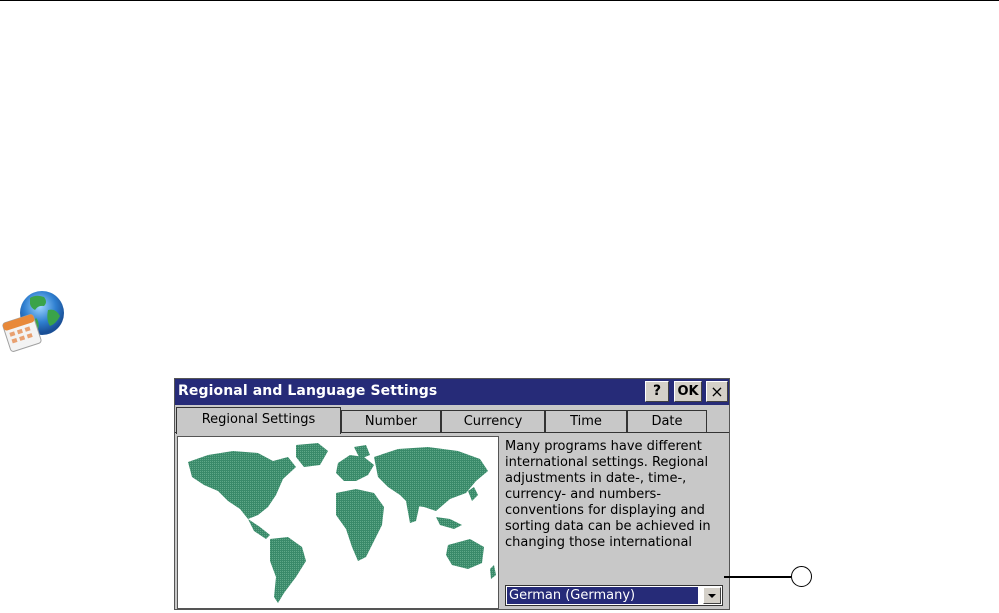 Image resolution: width=999 pixels, height=613 pixels. I want to click on tab-time: Time, so click(586, 421).